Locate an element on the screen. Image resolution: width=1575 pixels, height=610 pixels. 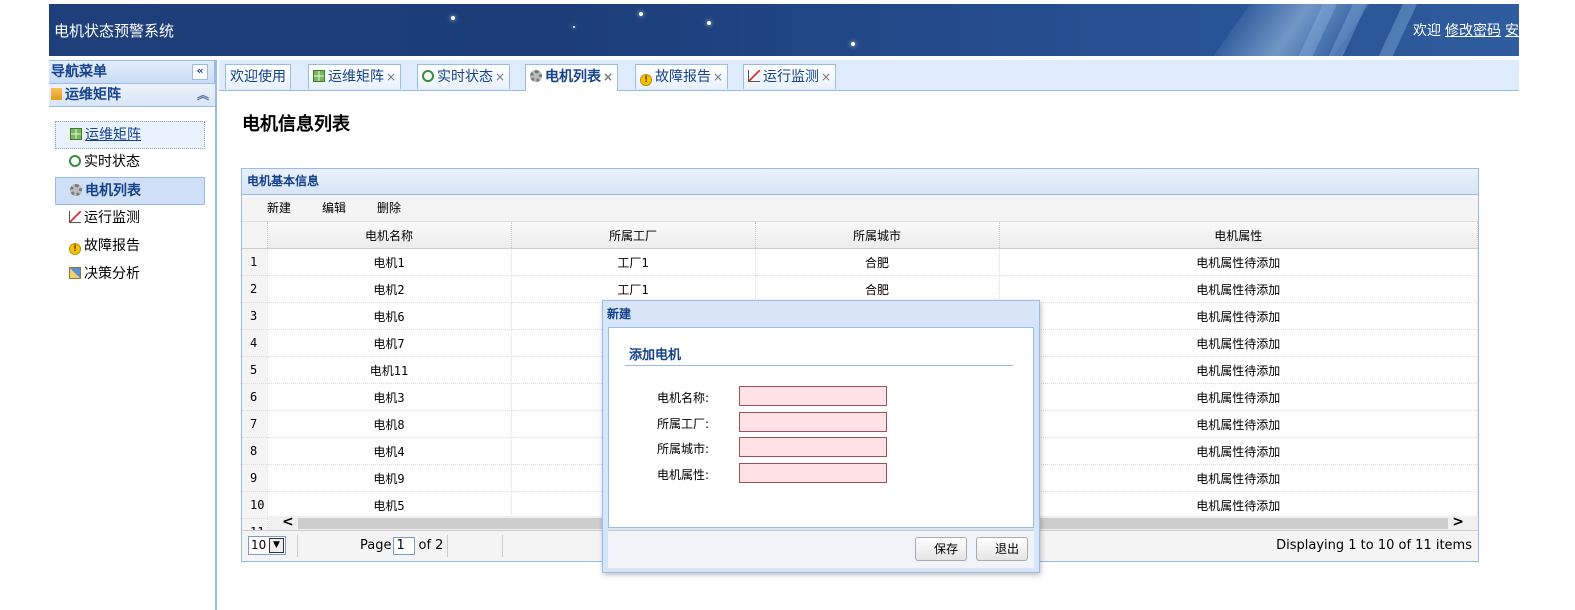
pencil-icon is located at coordinates (75, 273).